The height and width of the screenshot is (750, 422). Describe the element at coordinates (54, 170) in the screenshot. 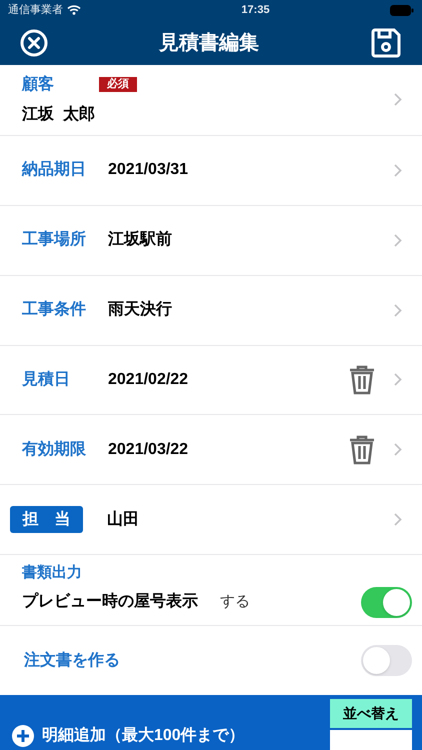

I see `field-label: 納品期日` at that location.